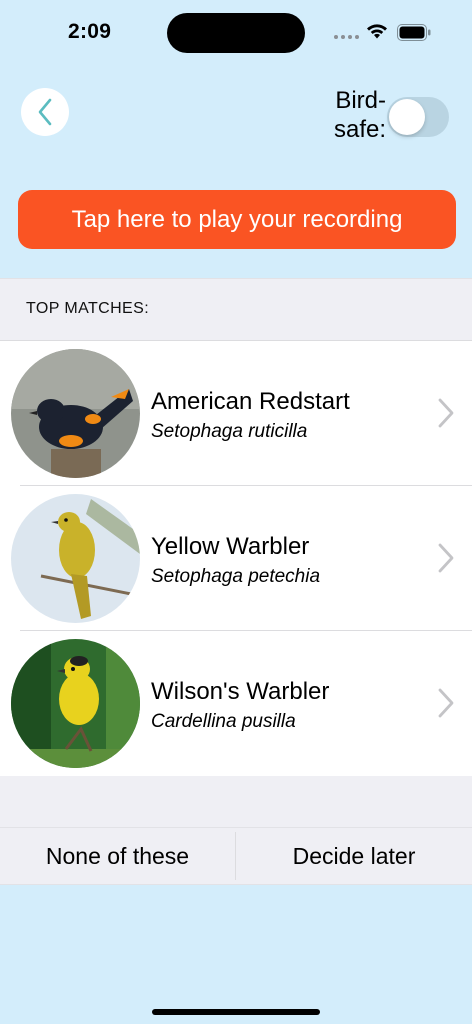 The height and width of the screenshot is (1024, 472). I want to click on common-name: American Redstart, so click(250, 401).